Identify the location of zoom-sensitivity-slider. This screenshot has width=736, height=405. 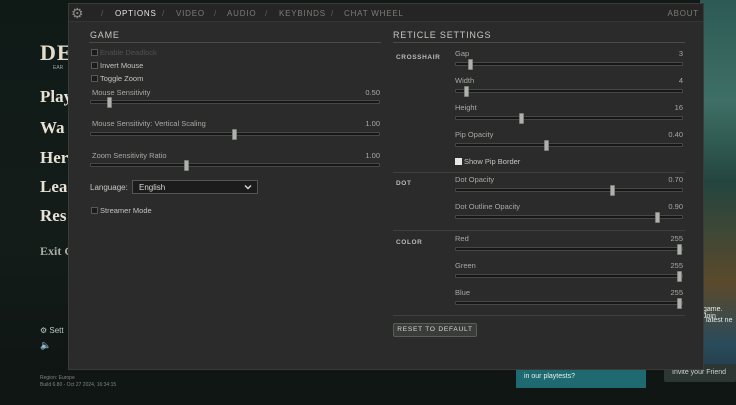
(235, 165).